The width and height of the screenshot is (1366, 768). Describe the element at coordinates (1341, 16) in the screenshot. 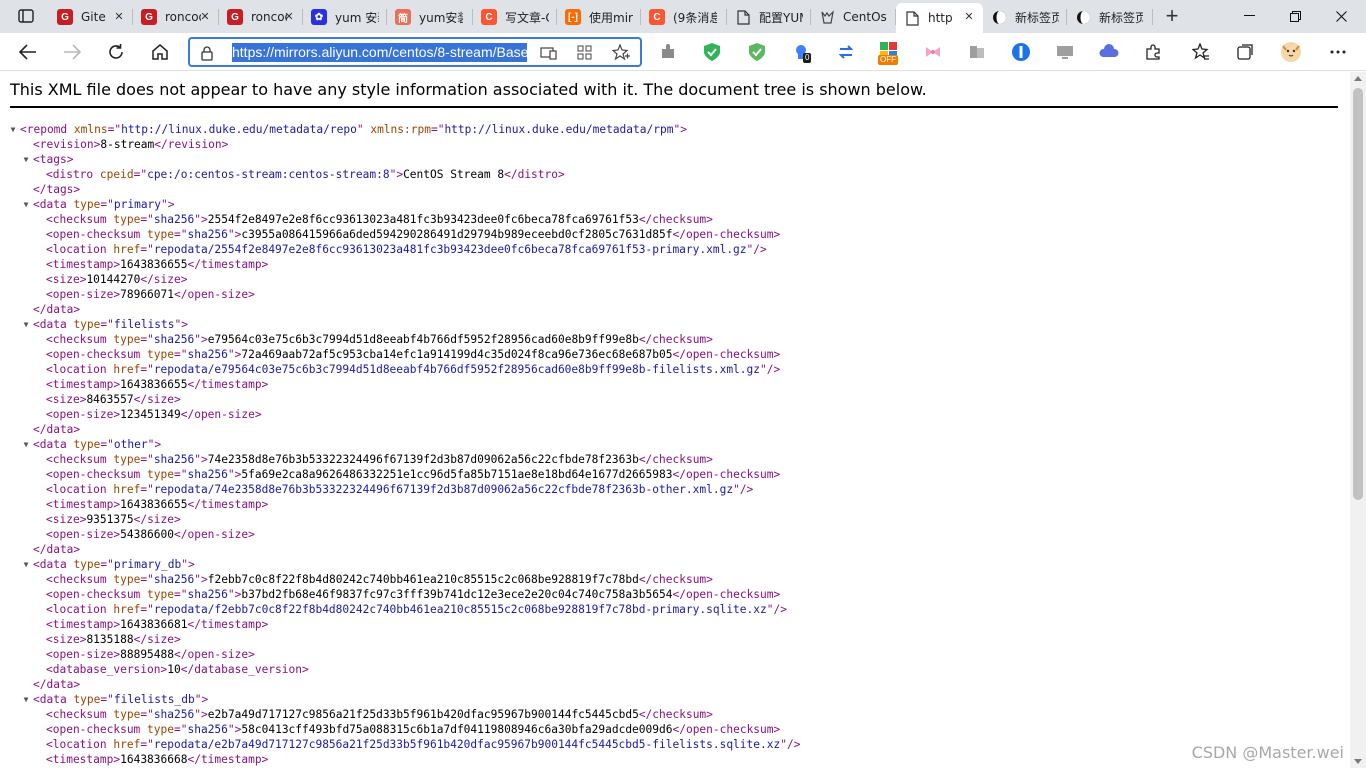

I see `close-window-button` at that location.